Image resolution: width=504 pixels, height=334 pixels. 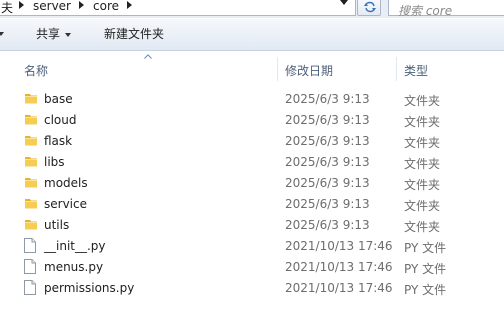 What do you see at coordinates (89, 288) in the screenshot?
I see `file-name: permissions.py` at bounding box center [89, 288].